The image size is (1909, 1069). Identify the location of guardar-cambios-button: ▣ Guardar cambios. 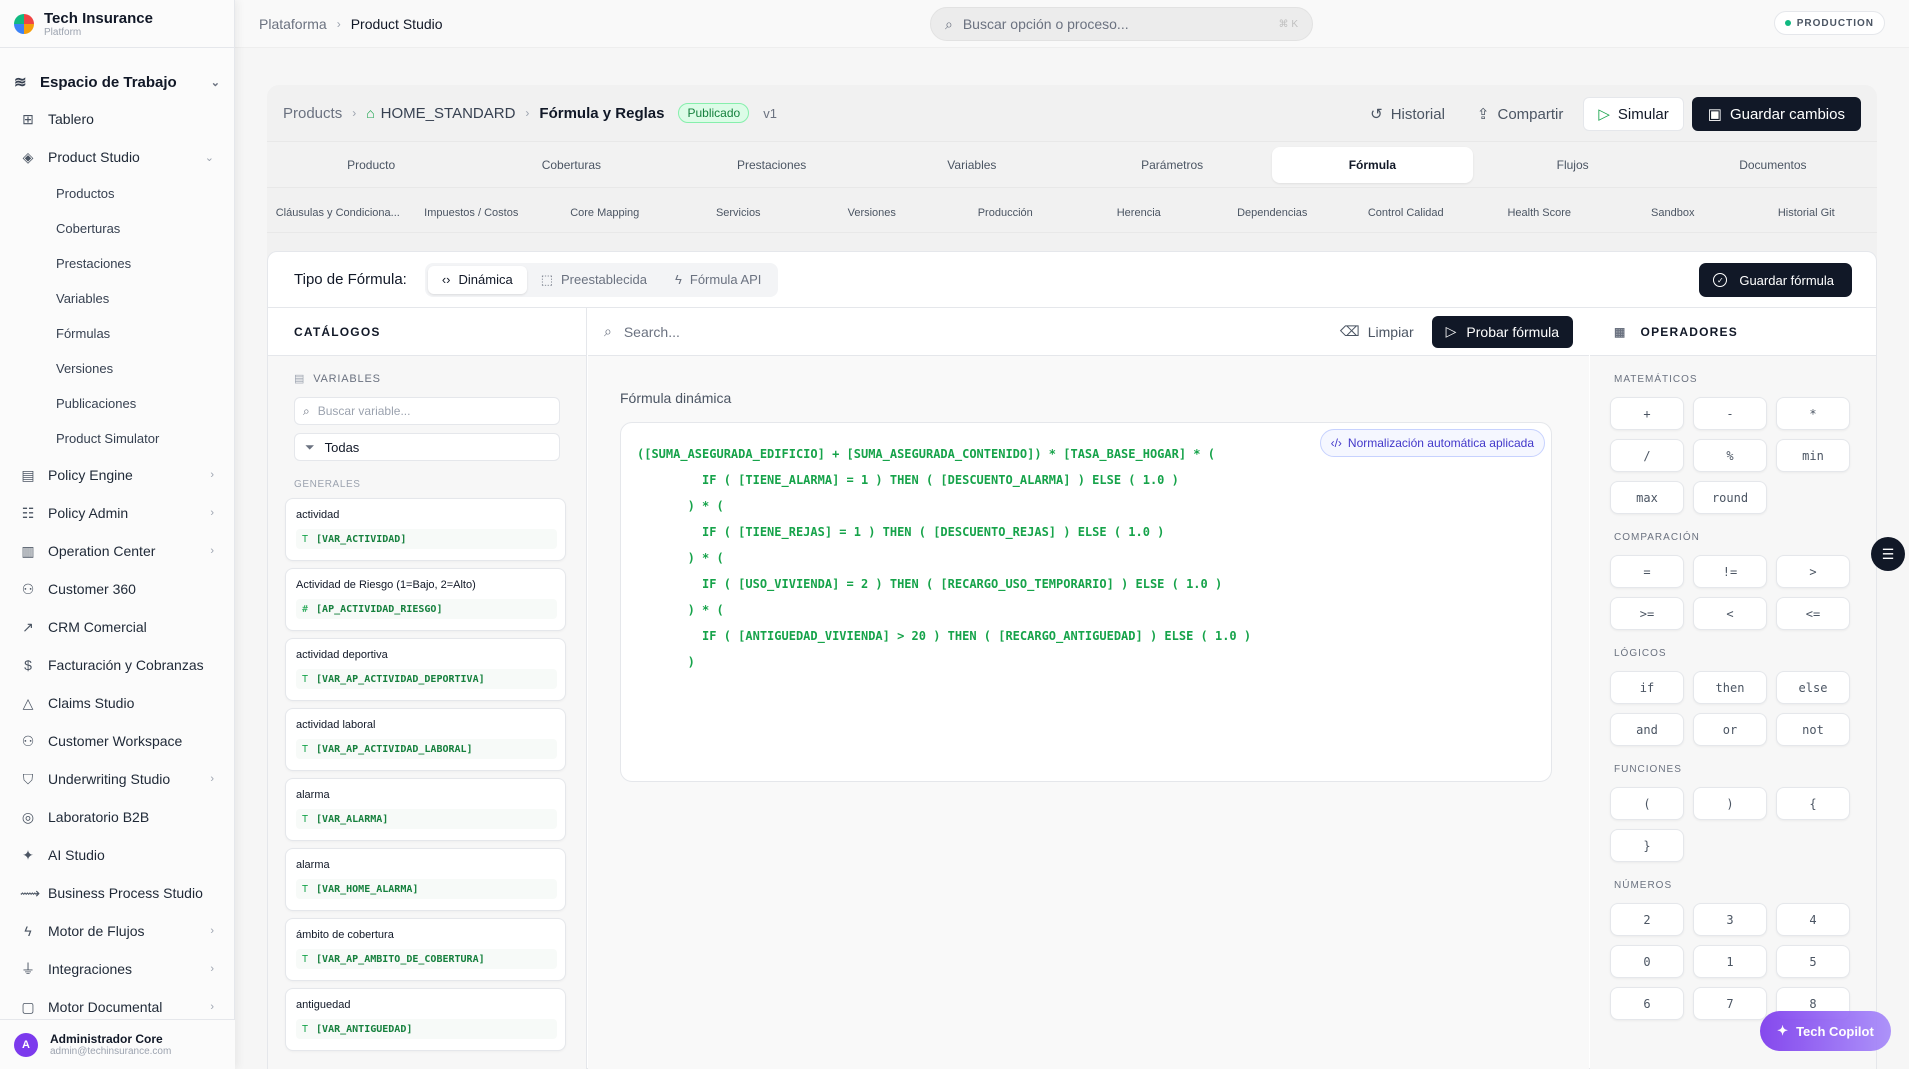
(1776, 114).